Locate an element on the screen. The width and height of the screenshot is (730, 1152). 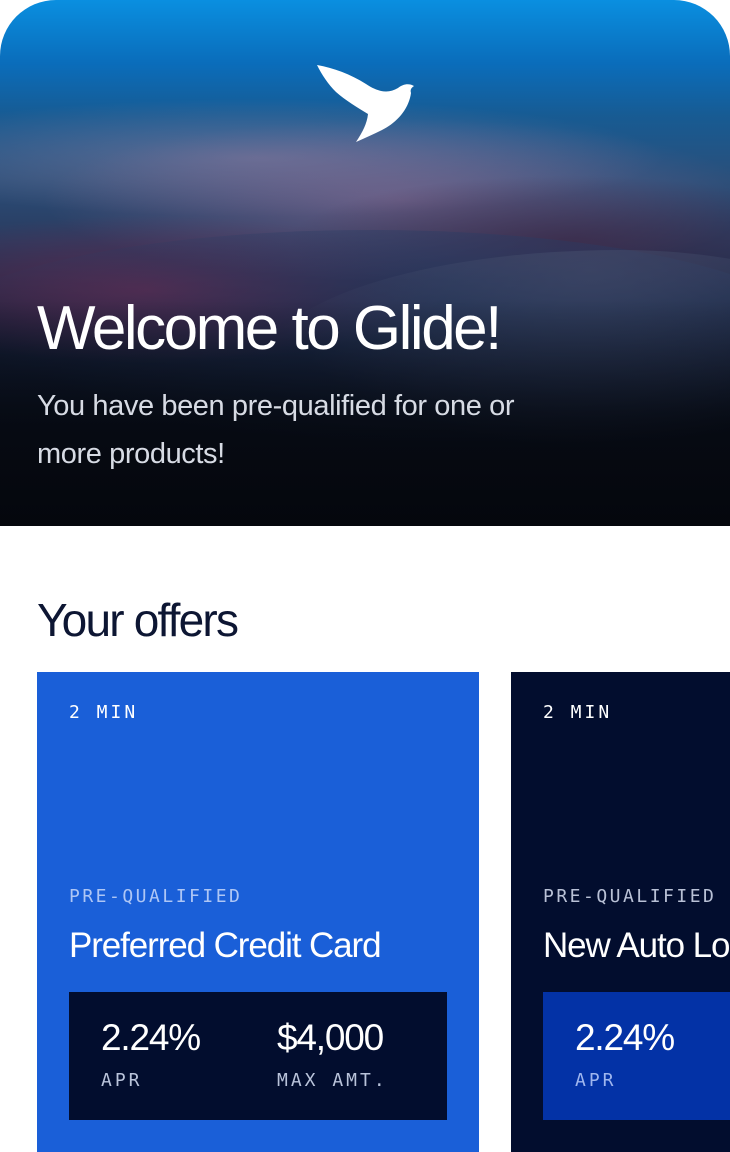
offer-stats: 2.24% APR $4,000 MAX AMT. is located at coordinates (258, 1056).